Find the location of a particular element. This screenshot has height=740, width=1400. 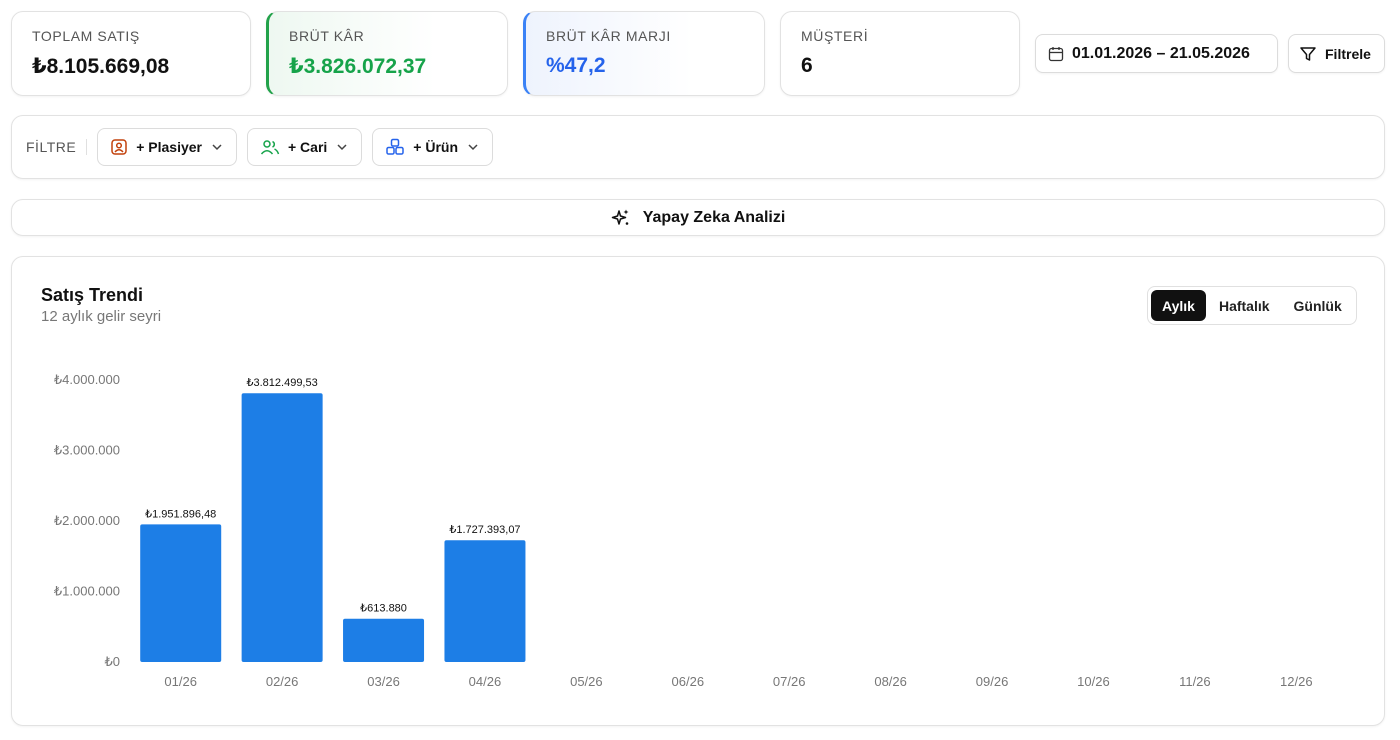

kpi-gross-margin: BRÜT KÂR MARJI %47,2 is located at coordinates (644, 53).